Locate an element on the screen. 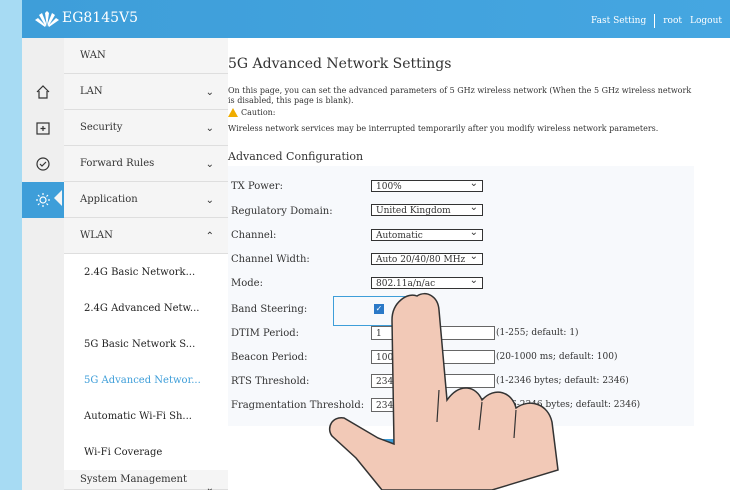 This screenshot has height=490, width=730. page-title: 5G Advanced Network Settings is located at coordinates (340, 64).